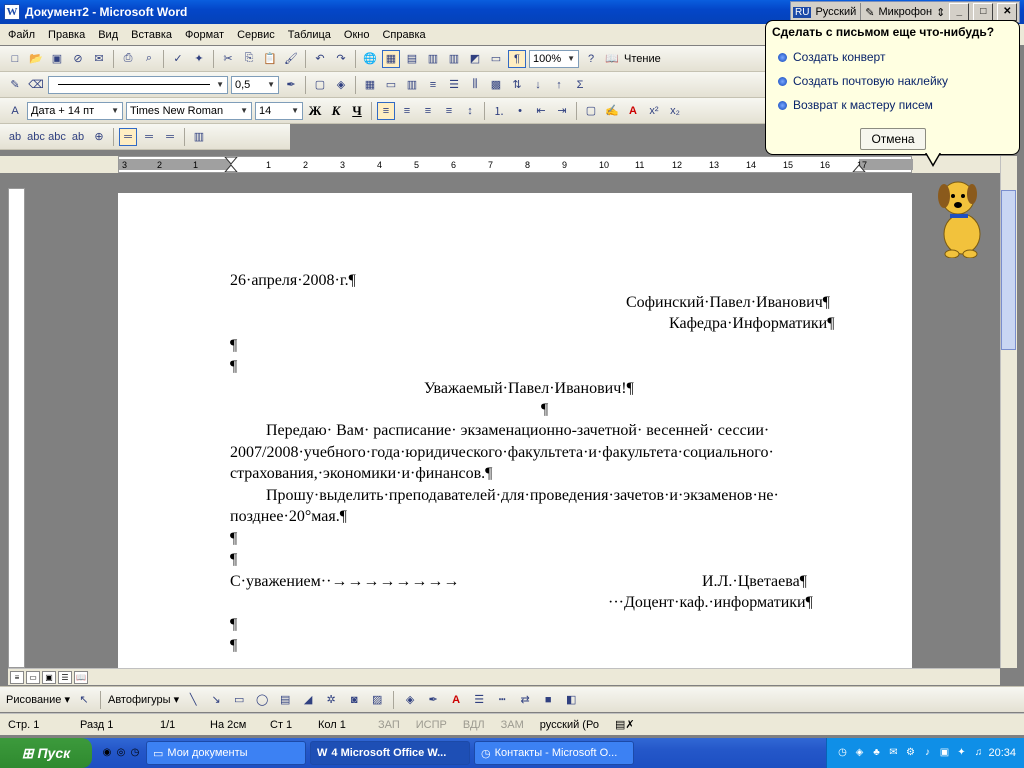  What do you see at coordinates (470, 111) in the screenshot?
I see `line-spacing-icon: ↕` at bounding box center [470, 111].